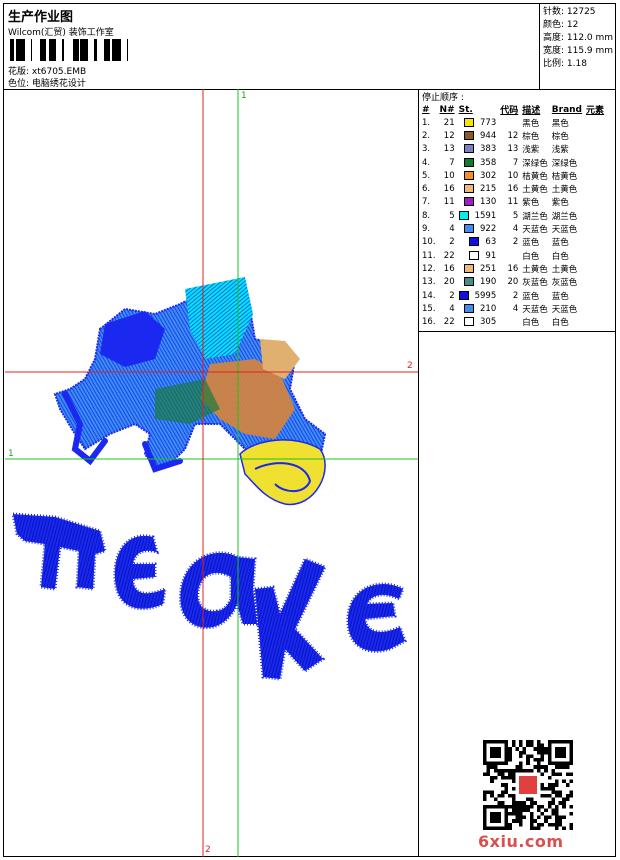 The height and width of the screenshot is (860, 620). What do you see at coordinates (426, 135) in the screenshot?
I see `row-index: 2.` at bounding box center [426, 135].